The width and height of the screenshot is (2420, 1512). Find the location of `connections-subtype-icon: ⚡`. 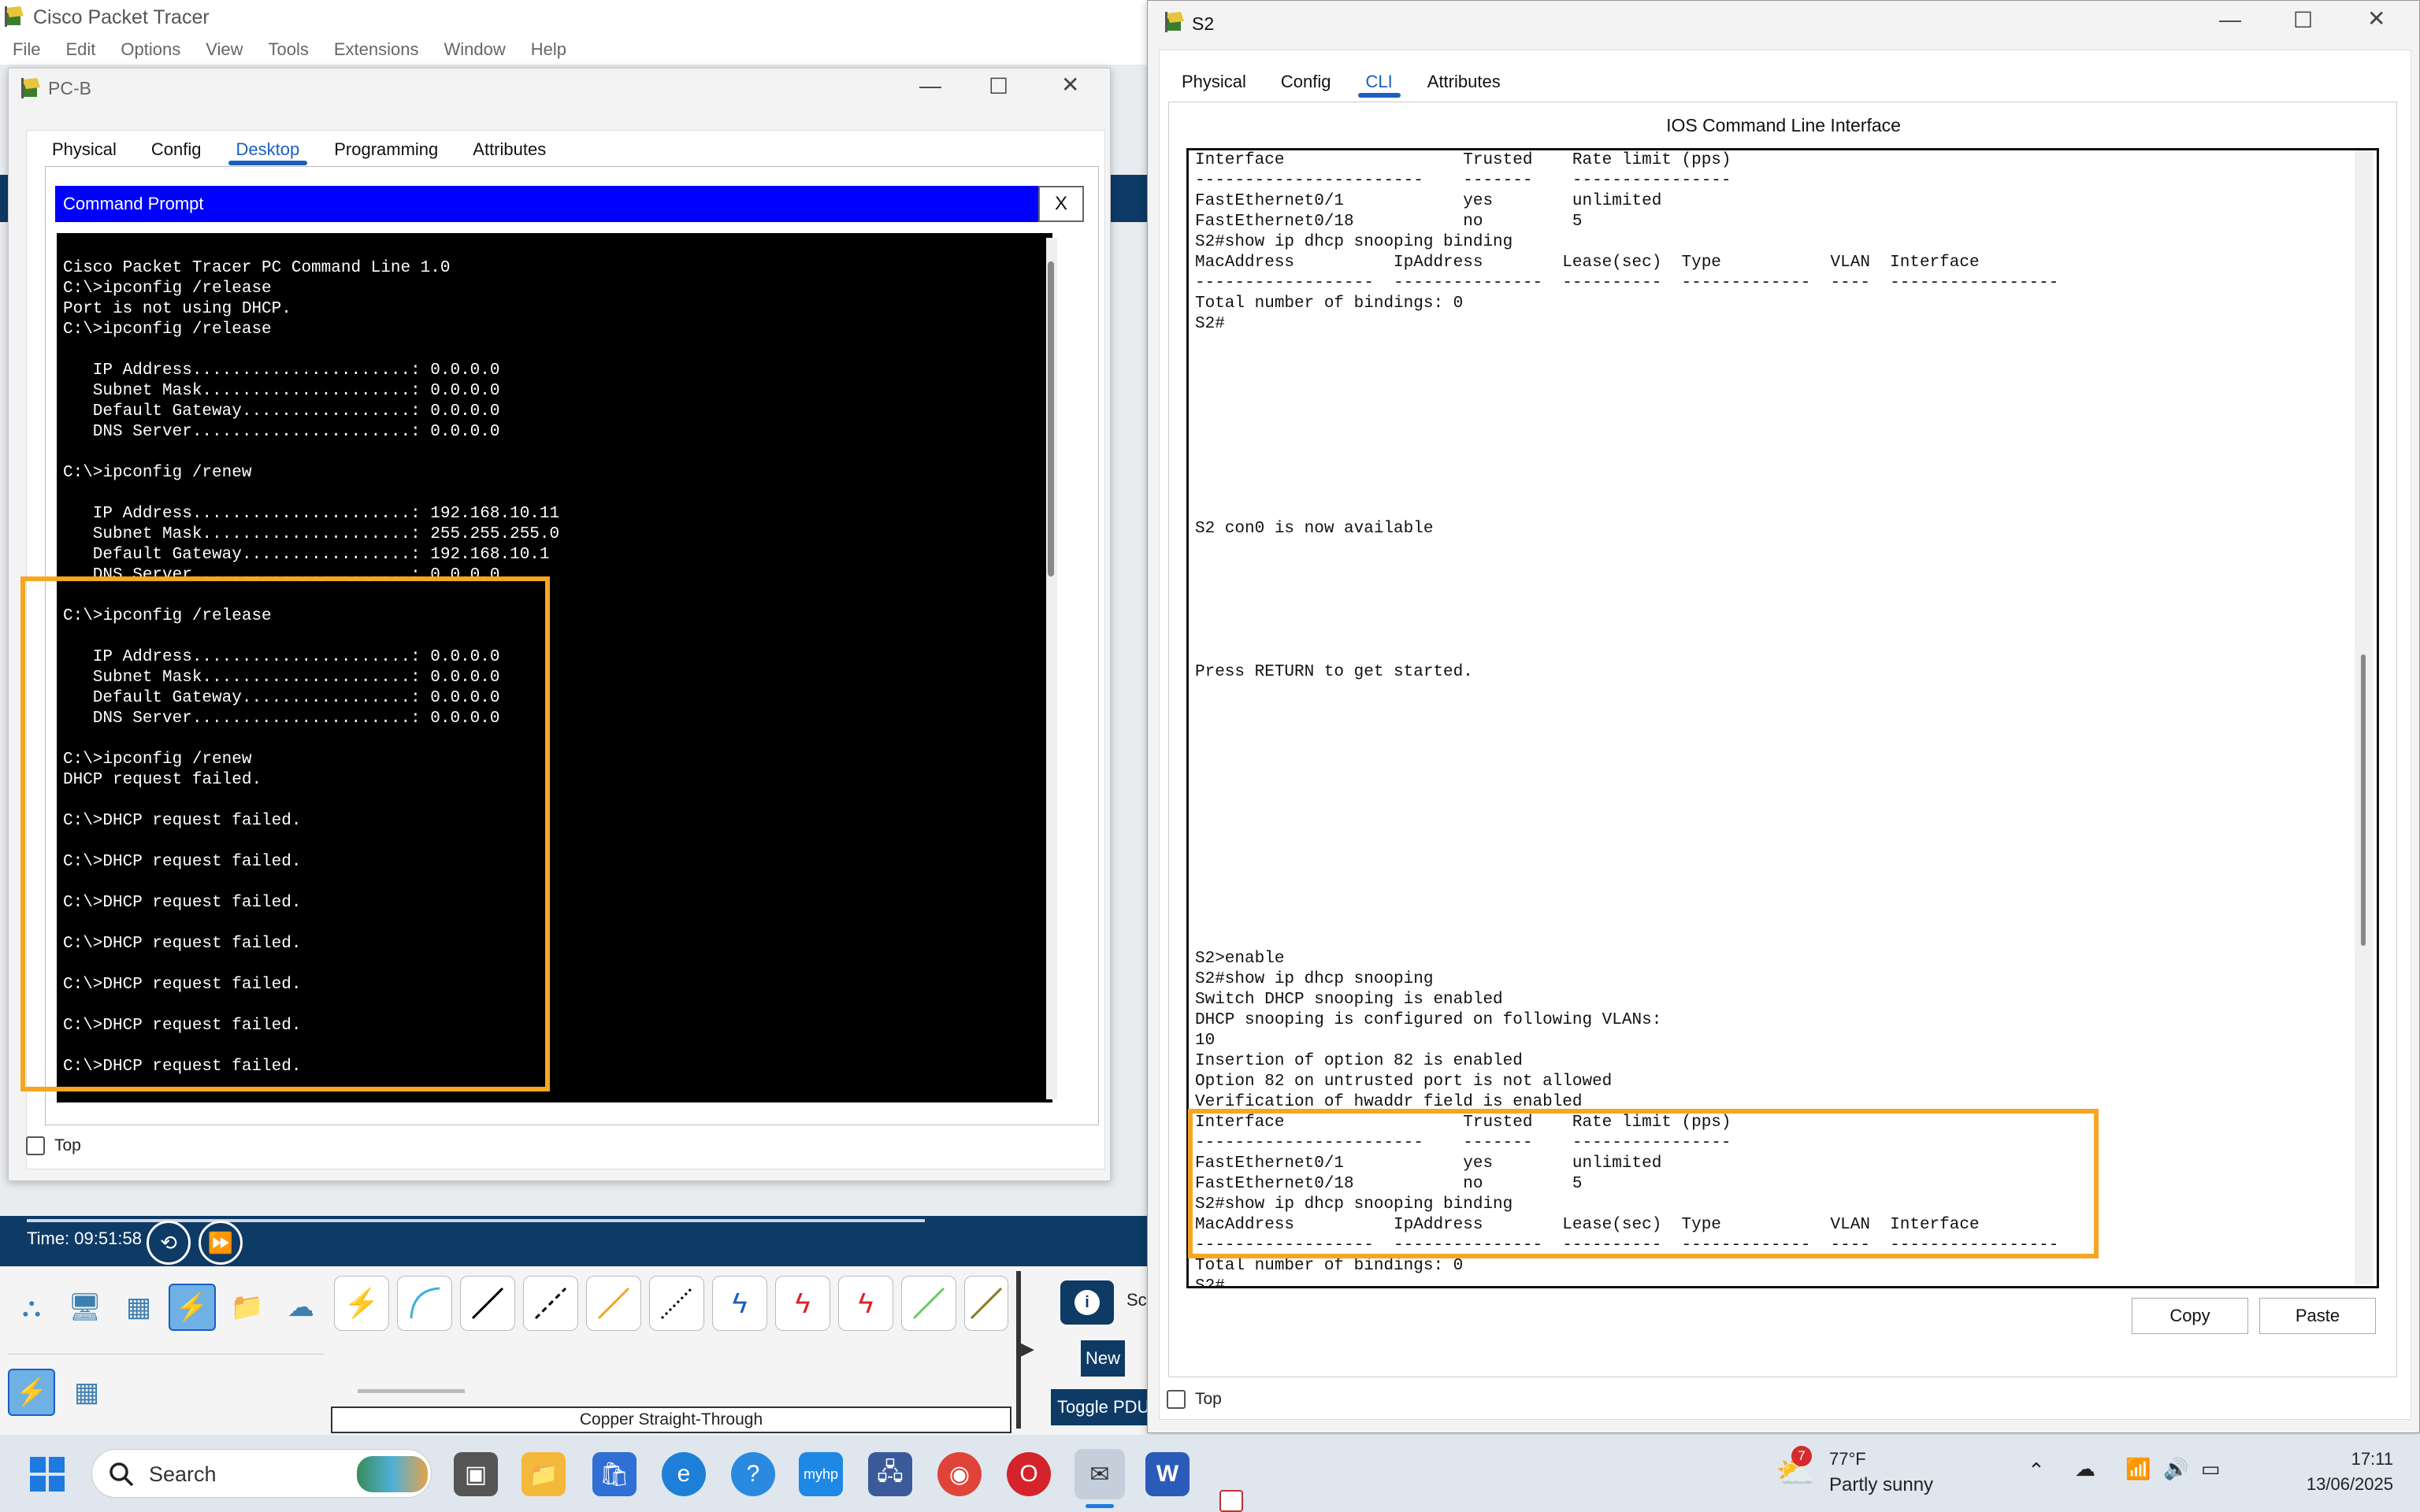

connections-subtype-icon: ⚡ is located at coordinates (31, 1392).